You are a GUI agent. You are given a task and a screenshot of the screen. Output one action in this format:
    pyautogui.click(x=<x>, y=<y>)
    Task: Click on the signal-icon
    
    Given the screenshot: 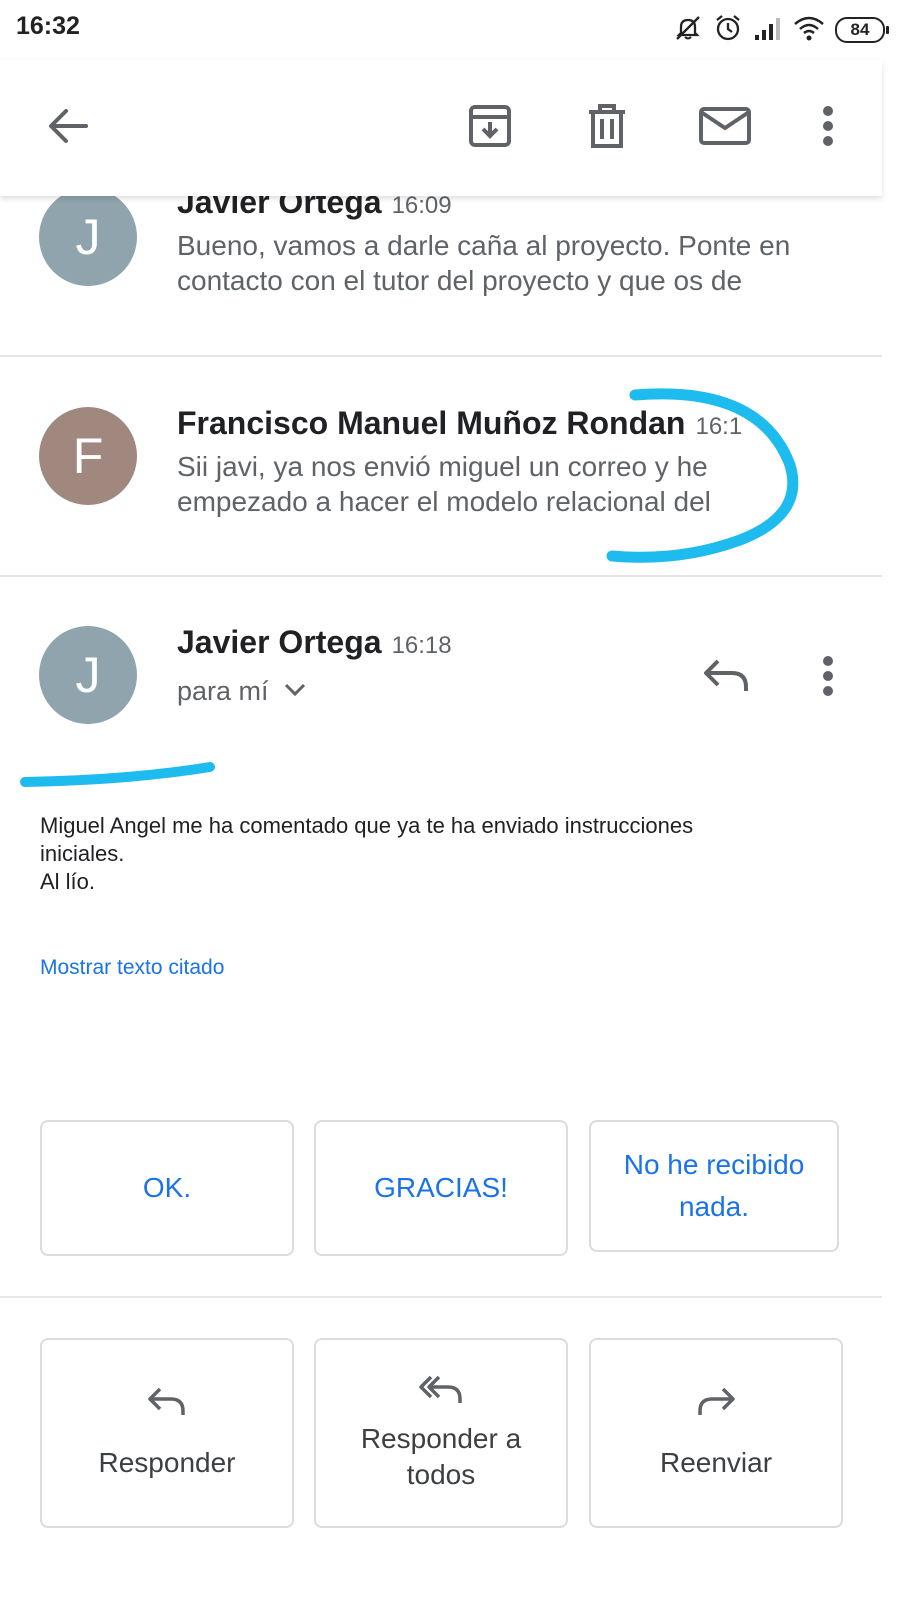 What is the action you would take?
    pyautogui.click(x=768, y=30)
    